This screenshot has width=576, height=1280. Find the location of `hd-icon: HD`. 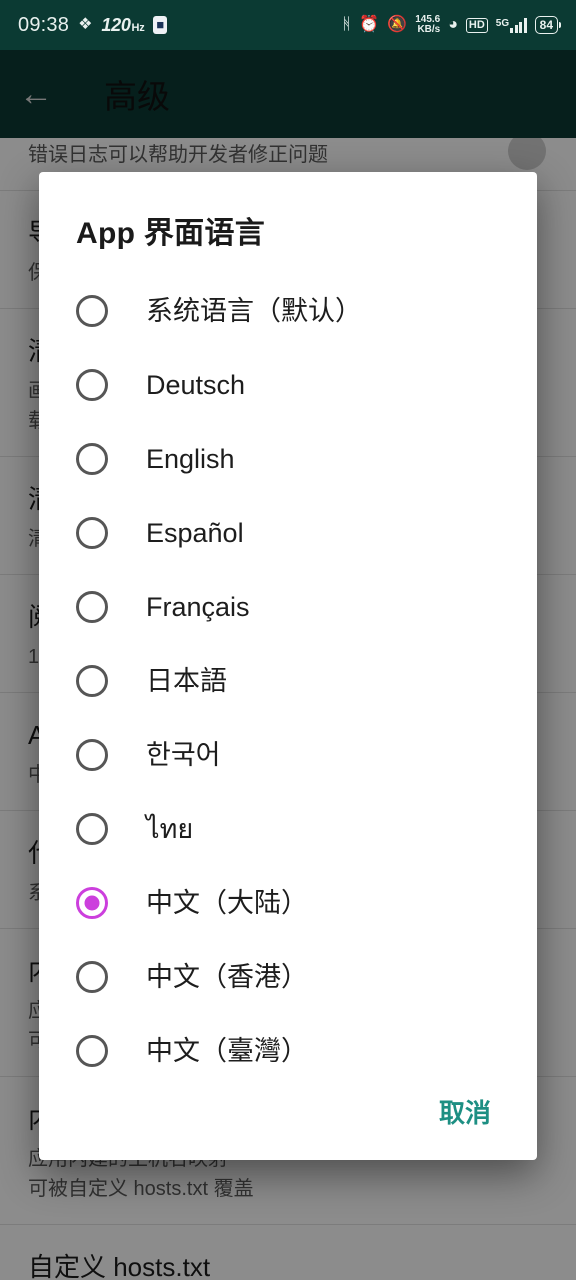

hd-icon: HD is located at coordinates (476, 25).